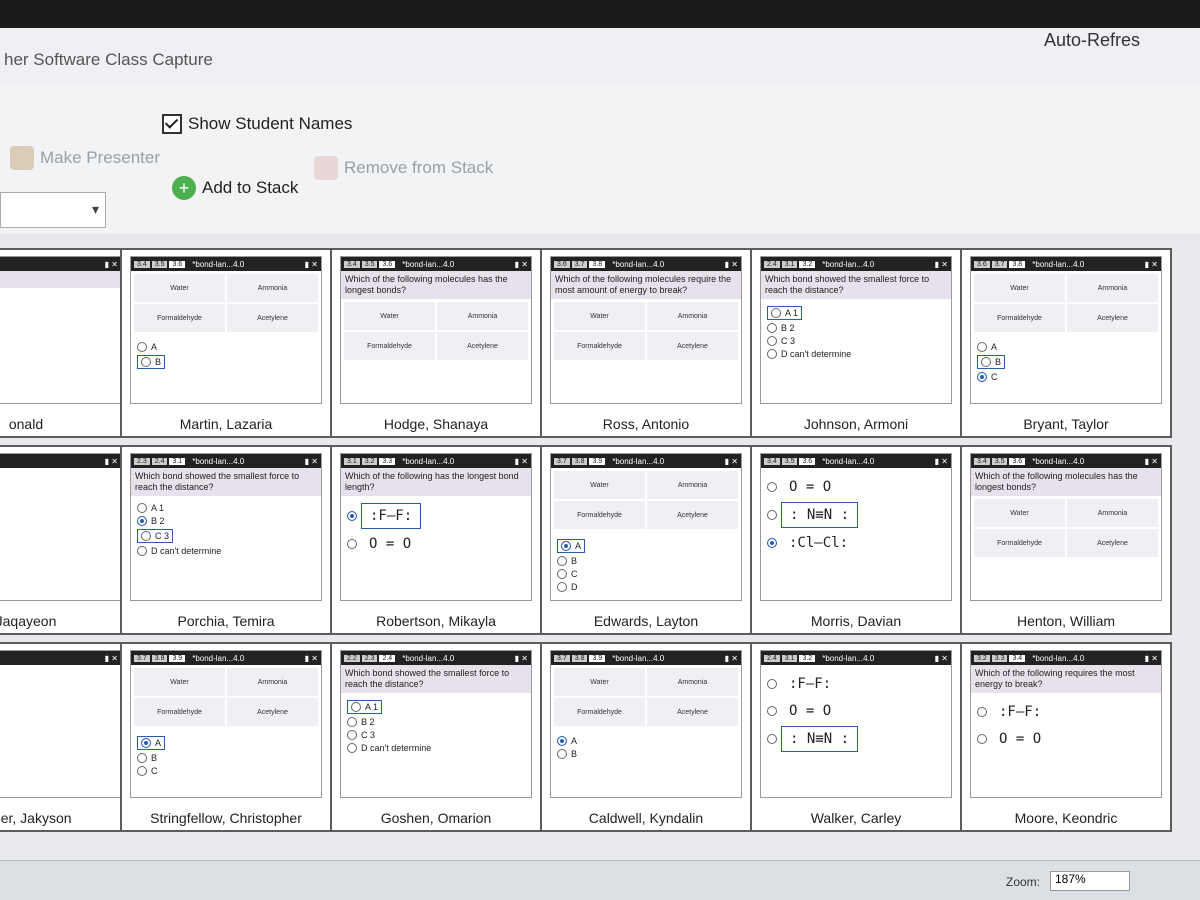  Describe the element at coordinates (53, 210) in the screenshot. I see `class-select-dropdown: ▾` at that location.